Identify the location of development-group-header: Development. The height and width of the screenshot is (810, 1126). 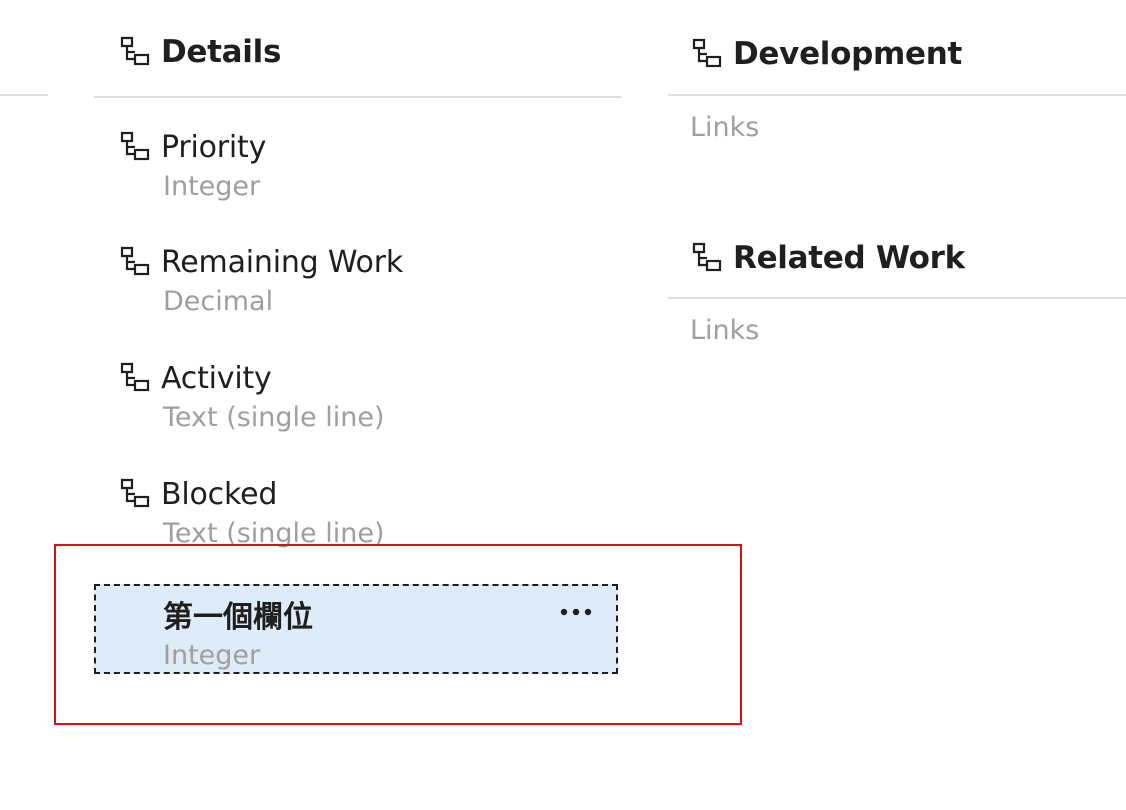
(826, 54).